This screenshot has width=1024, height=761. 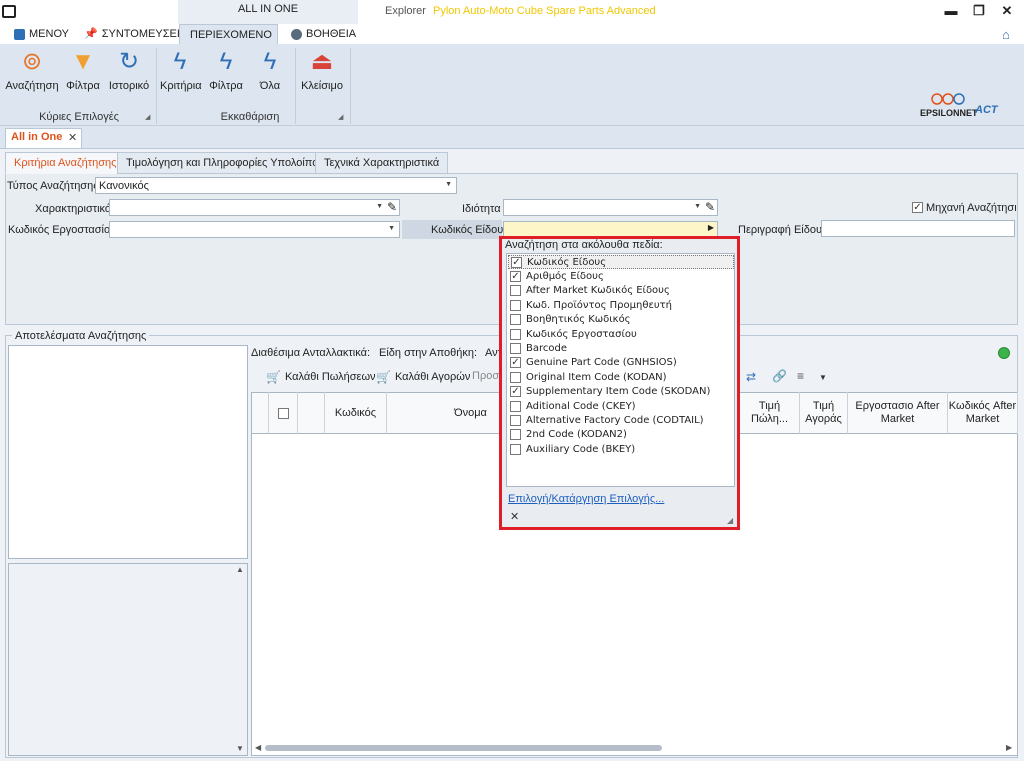 What do you see at coordinates (225, 163) in the screenshot?
I see `tab-pricing-info: Τιμολόγηση και Πληροφορίες Υπολοίπου` at bounding box center [225, 163].